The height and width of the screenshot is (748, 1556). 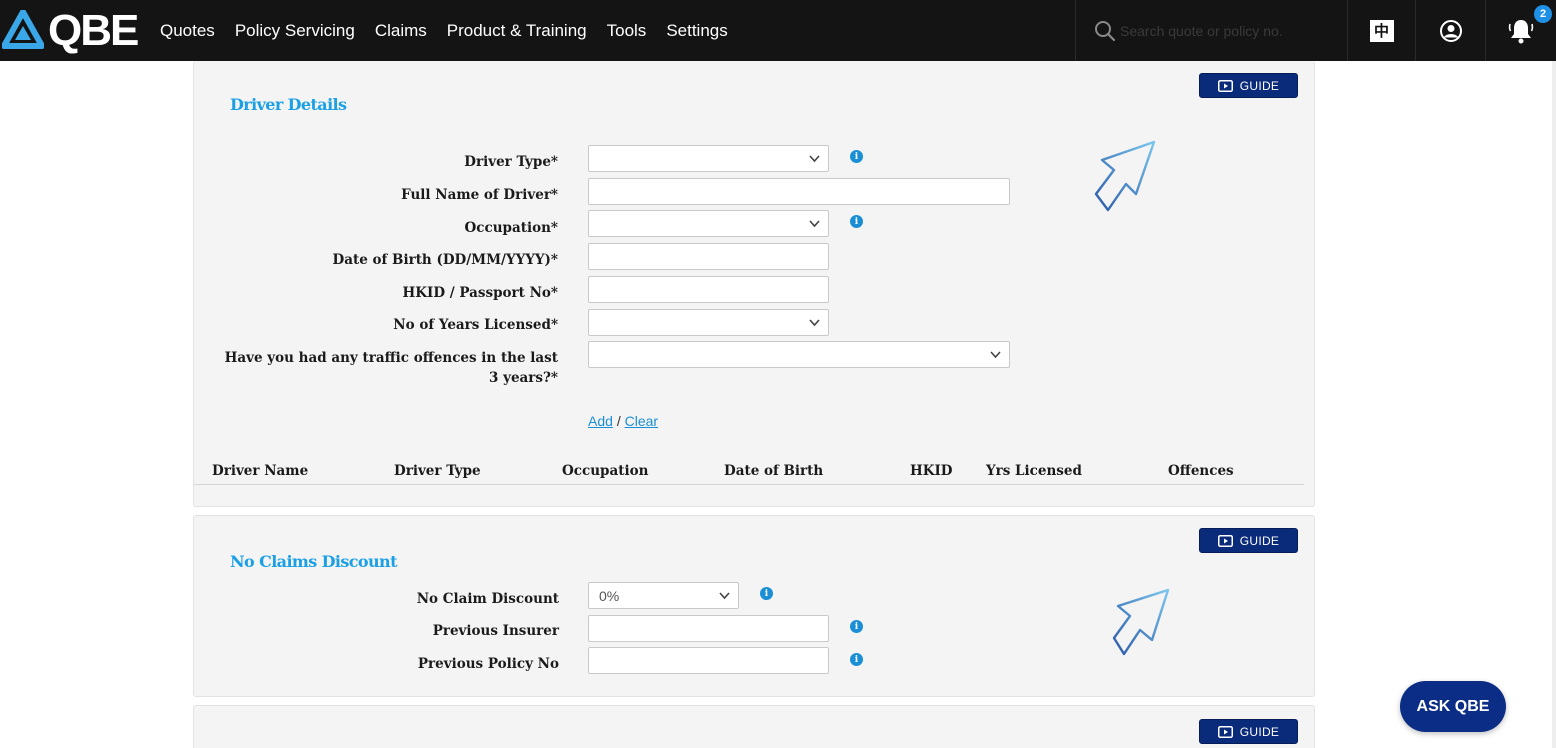 What do you see at coordinates (1034, 471) in the screenshot?
I see `col-yrs-licensed: Yrs Licensed` at bounding box center [1034, 471].